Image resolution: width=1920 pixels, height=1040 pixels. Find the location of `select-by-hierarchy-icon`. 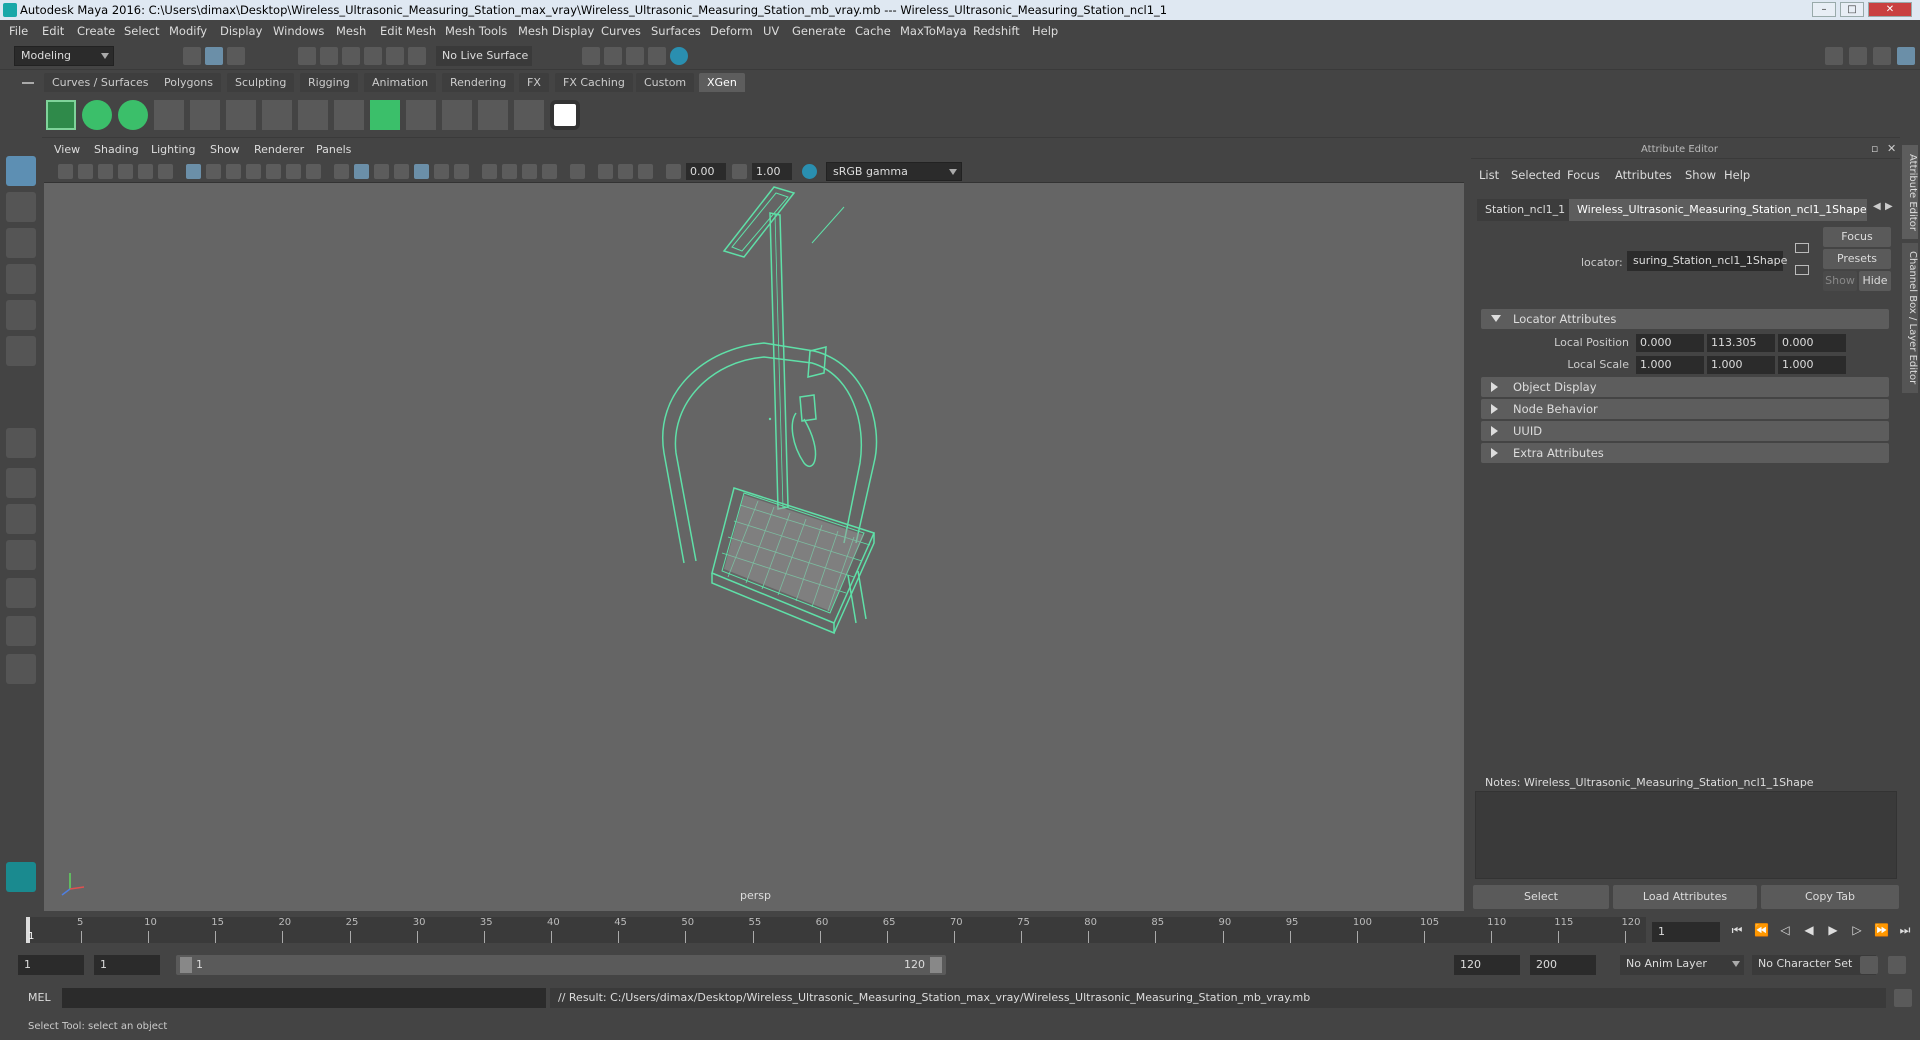

select-by-hierarchy-icon is located at coordinates (192, 56).